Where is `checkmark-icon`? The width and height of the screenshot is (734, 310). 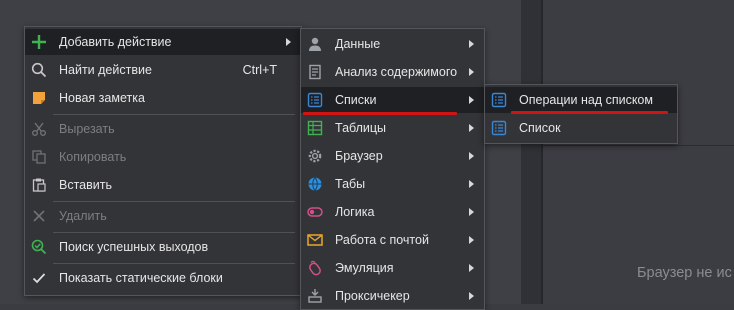 checkmark-icon is located at coordinates (39, 278).